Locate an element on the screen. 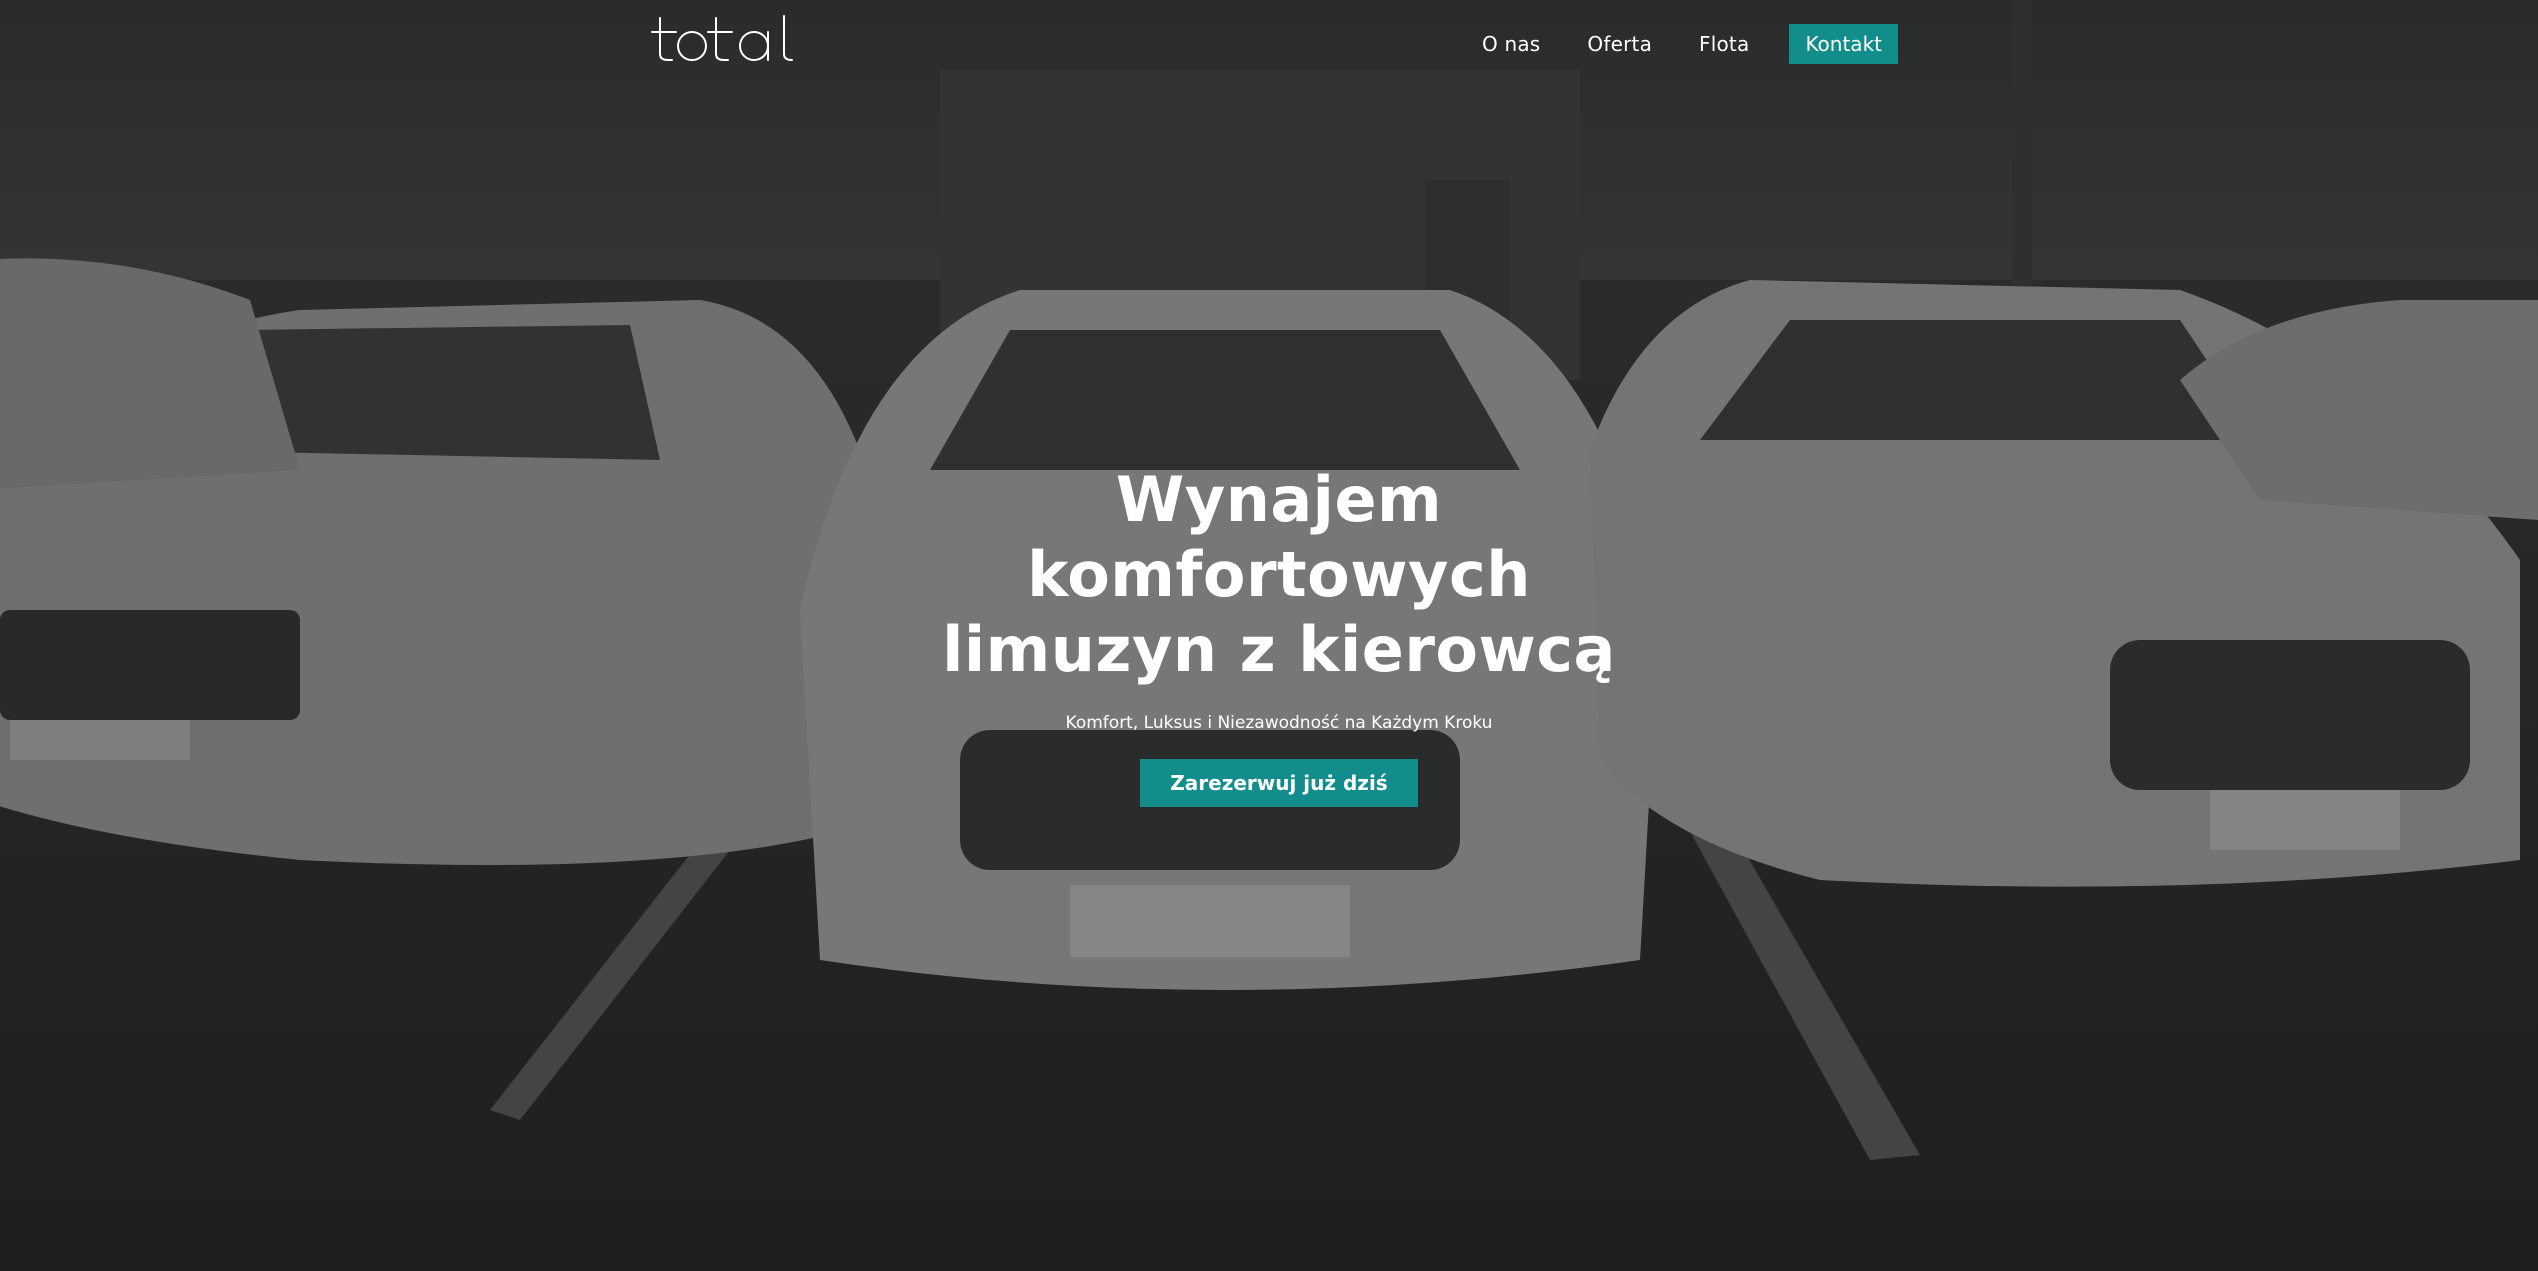 The height and width of the screenshot is (1271, 2538). hero-title: Wynajem komfortowych limuzyn z kierowcą is located at coordinates (1279, 574).